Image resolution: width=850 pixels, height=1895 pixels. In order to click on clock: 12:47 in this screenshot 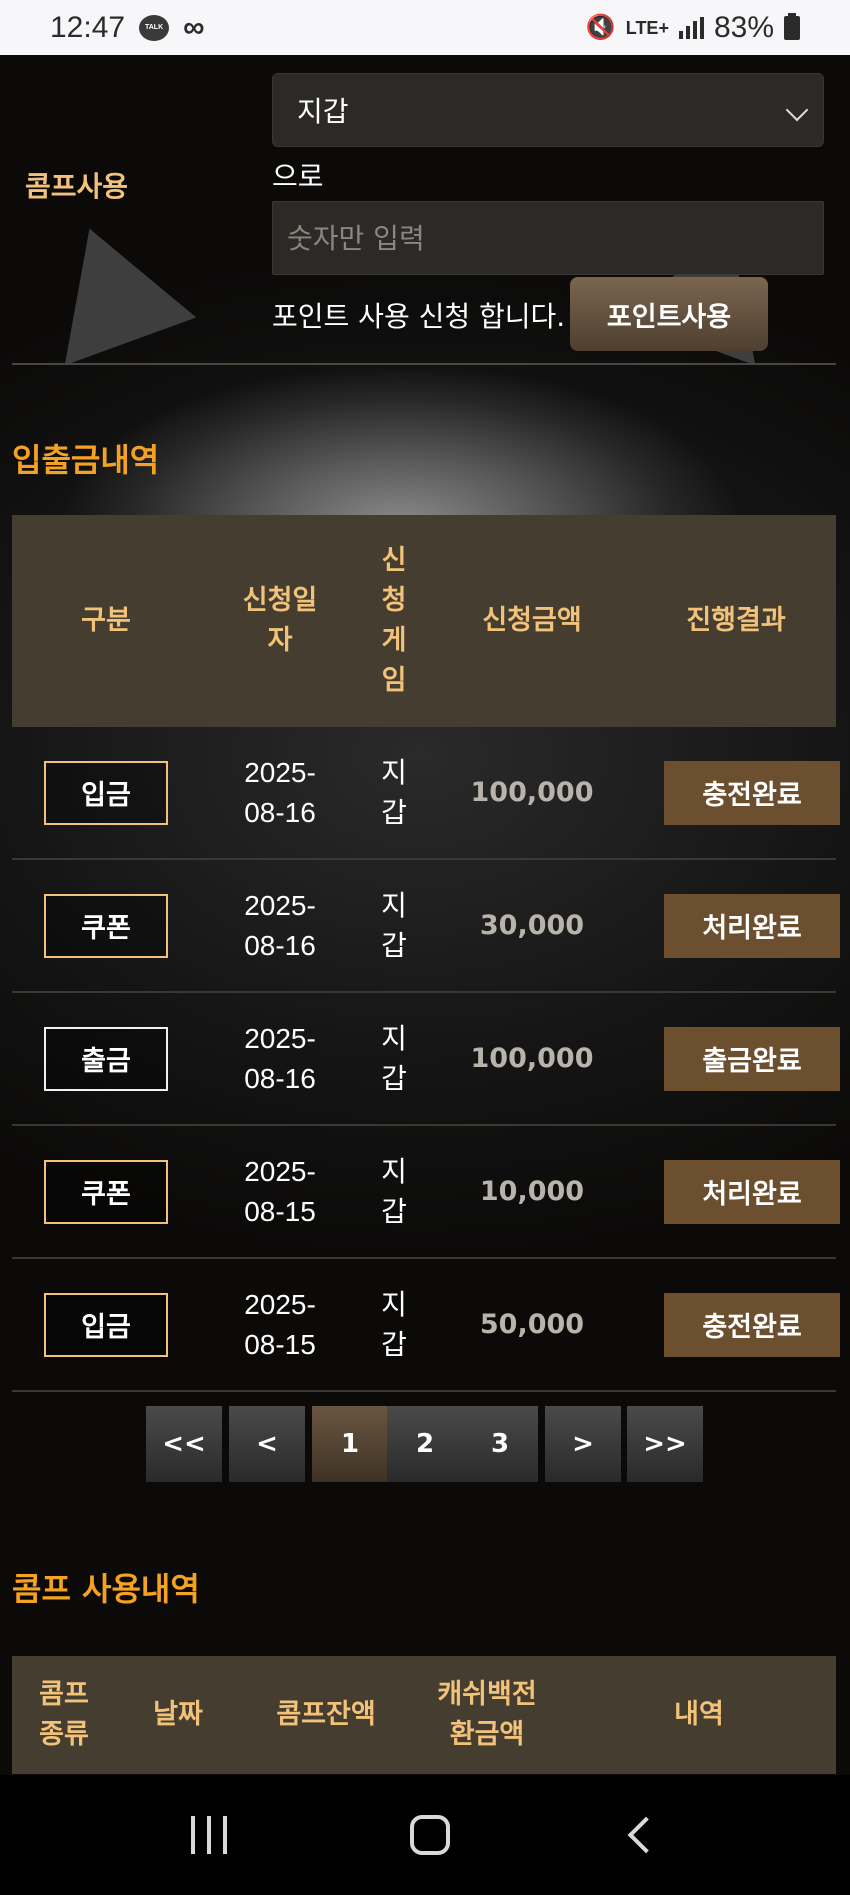, I will do `click(88, 27)`.